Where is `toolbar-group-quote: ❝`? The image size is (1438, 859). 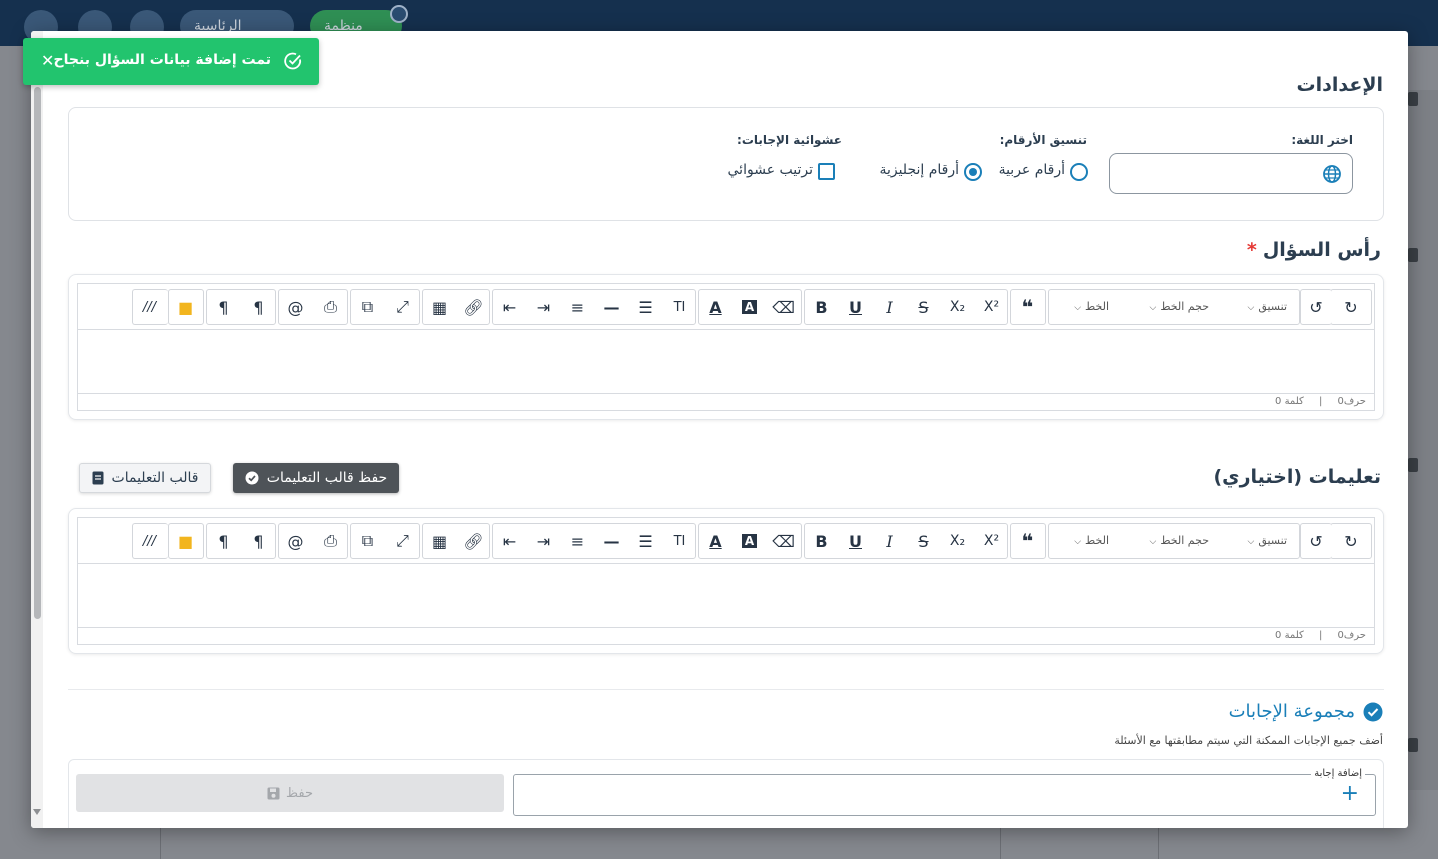
toolbar-group-quote: ❝ is located at coordinates (1028, 307).